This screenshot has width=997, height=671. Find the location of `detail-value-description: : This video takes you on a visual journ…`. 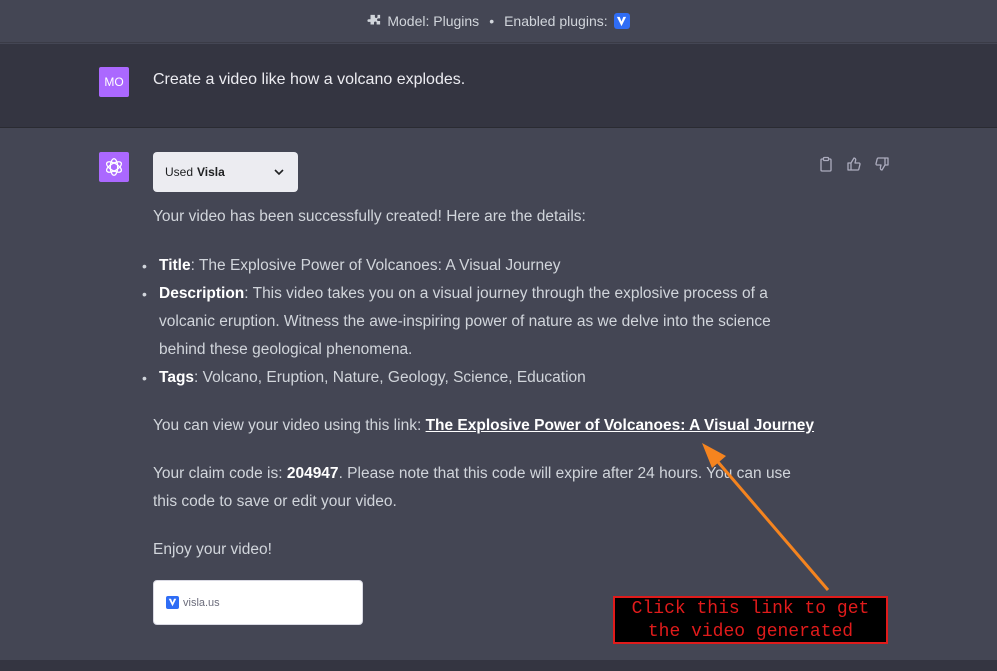

detail-value-description: : This video takes you on a visual journ… is located at coordinates (465, 321).